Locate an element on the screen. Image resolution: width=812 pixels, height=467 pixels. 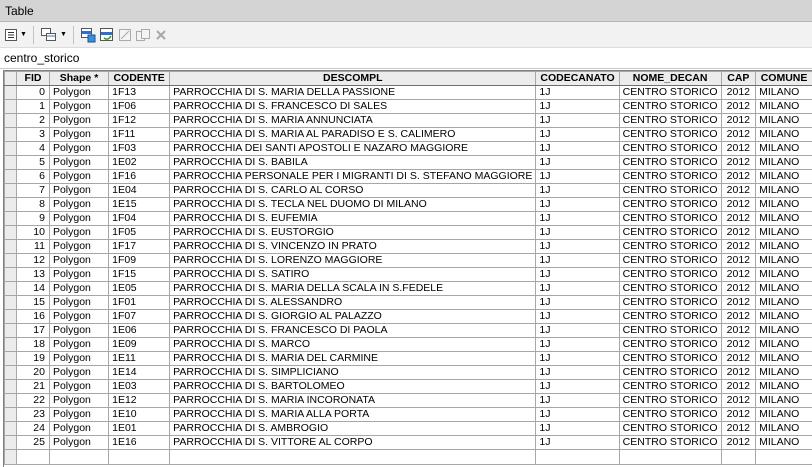
cell-codente: 1E12 is located at coordinates (139, 401).